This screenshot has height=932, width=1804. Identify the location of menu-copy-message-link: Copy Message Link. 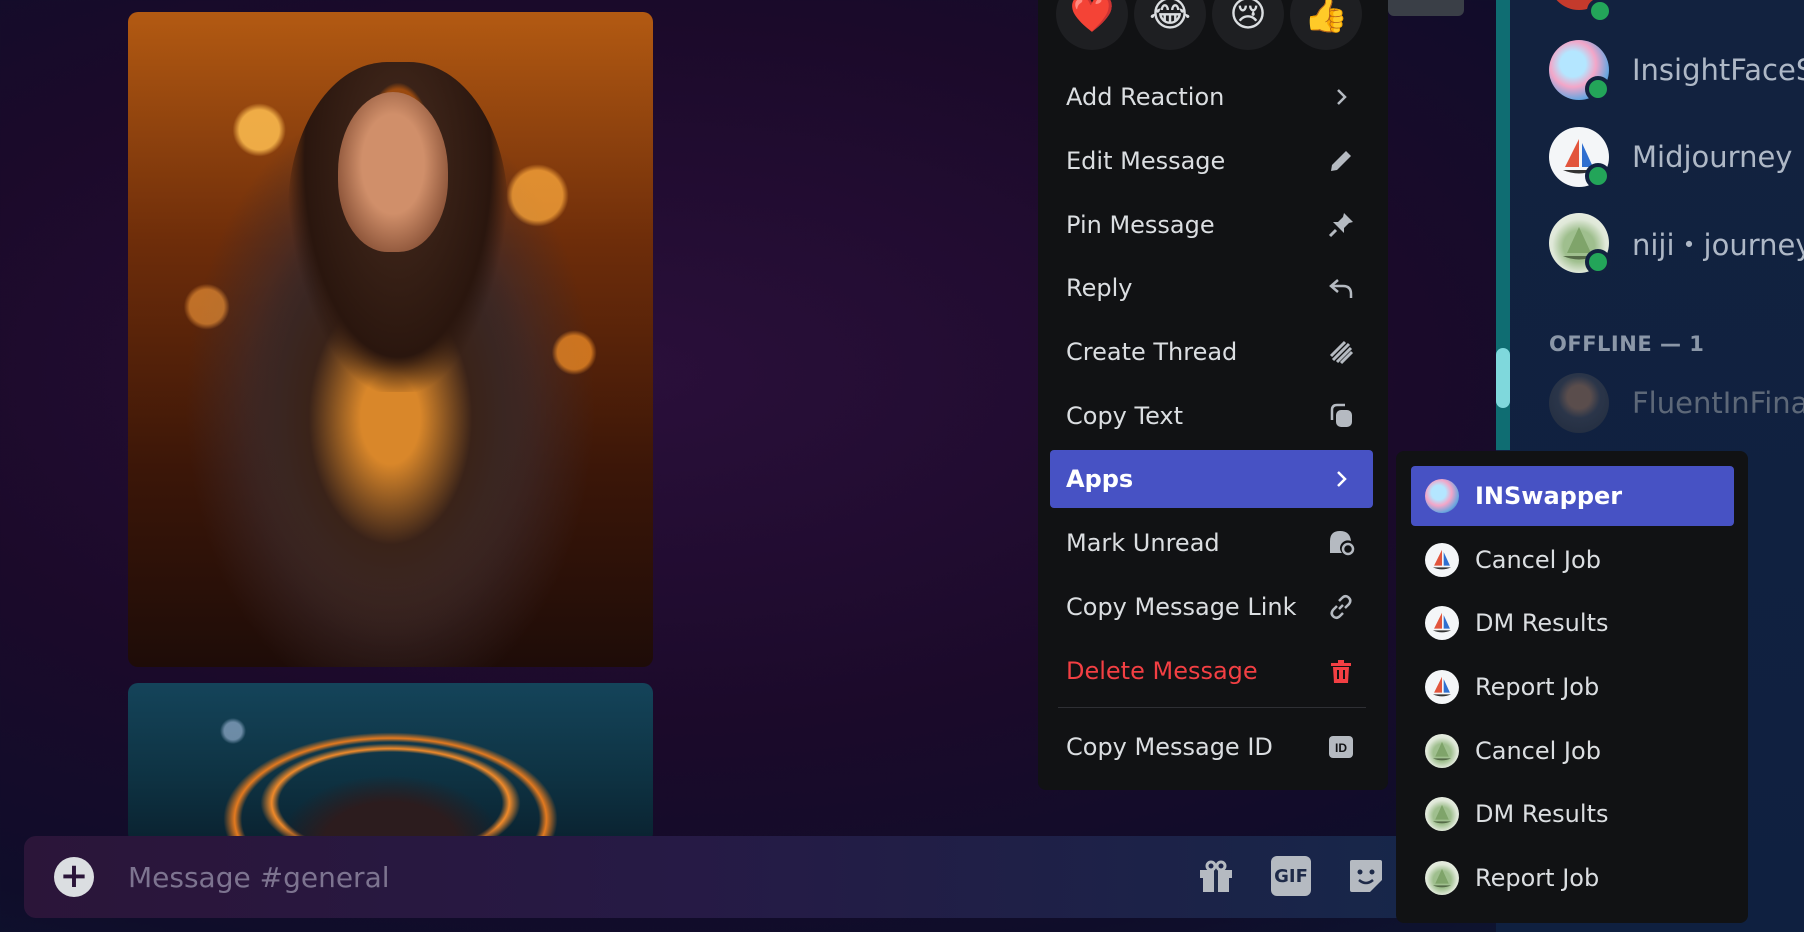
(1211, 607).